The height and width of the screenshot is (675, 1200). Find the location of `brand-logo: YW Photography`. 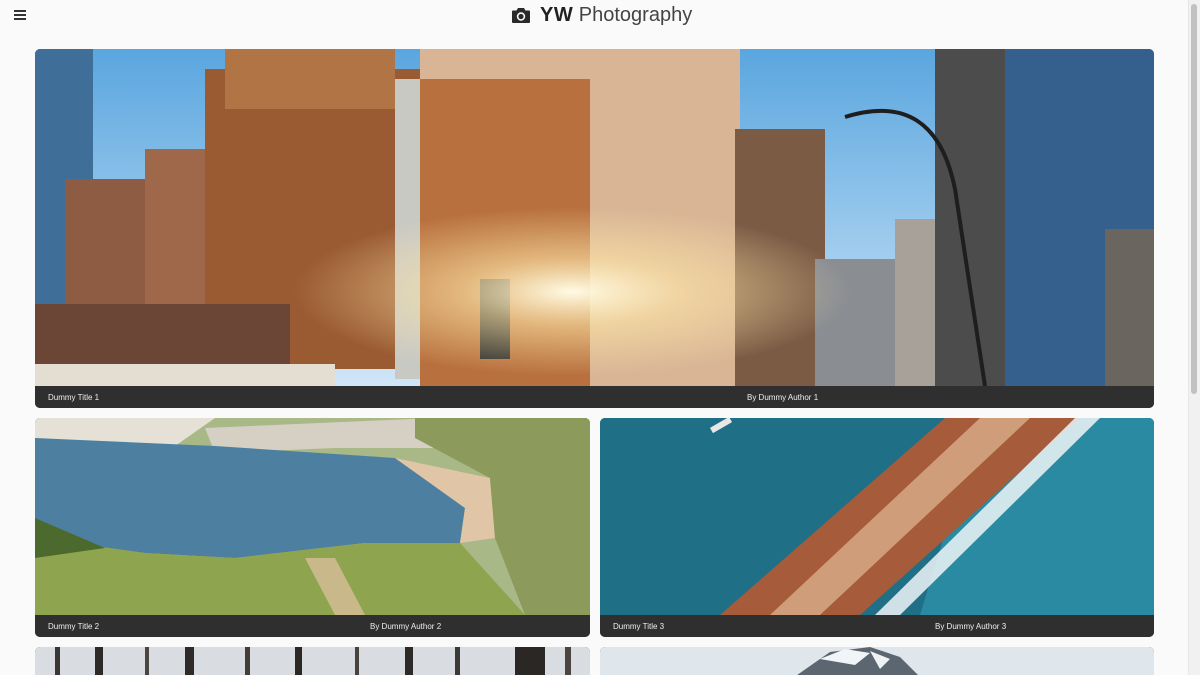

brand-logo: YW Photography is located at coordinates (602, 15).